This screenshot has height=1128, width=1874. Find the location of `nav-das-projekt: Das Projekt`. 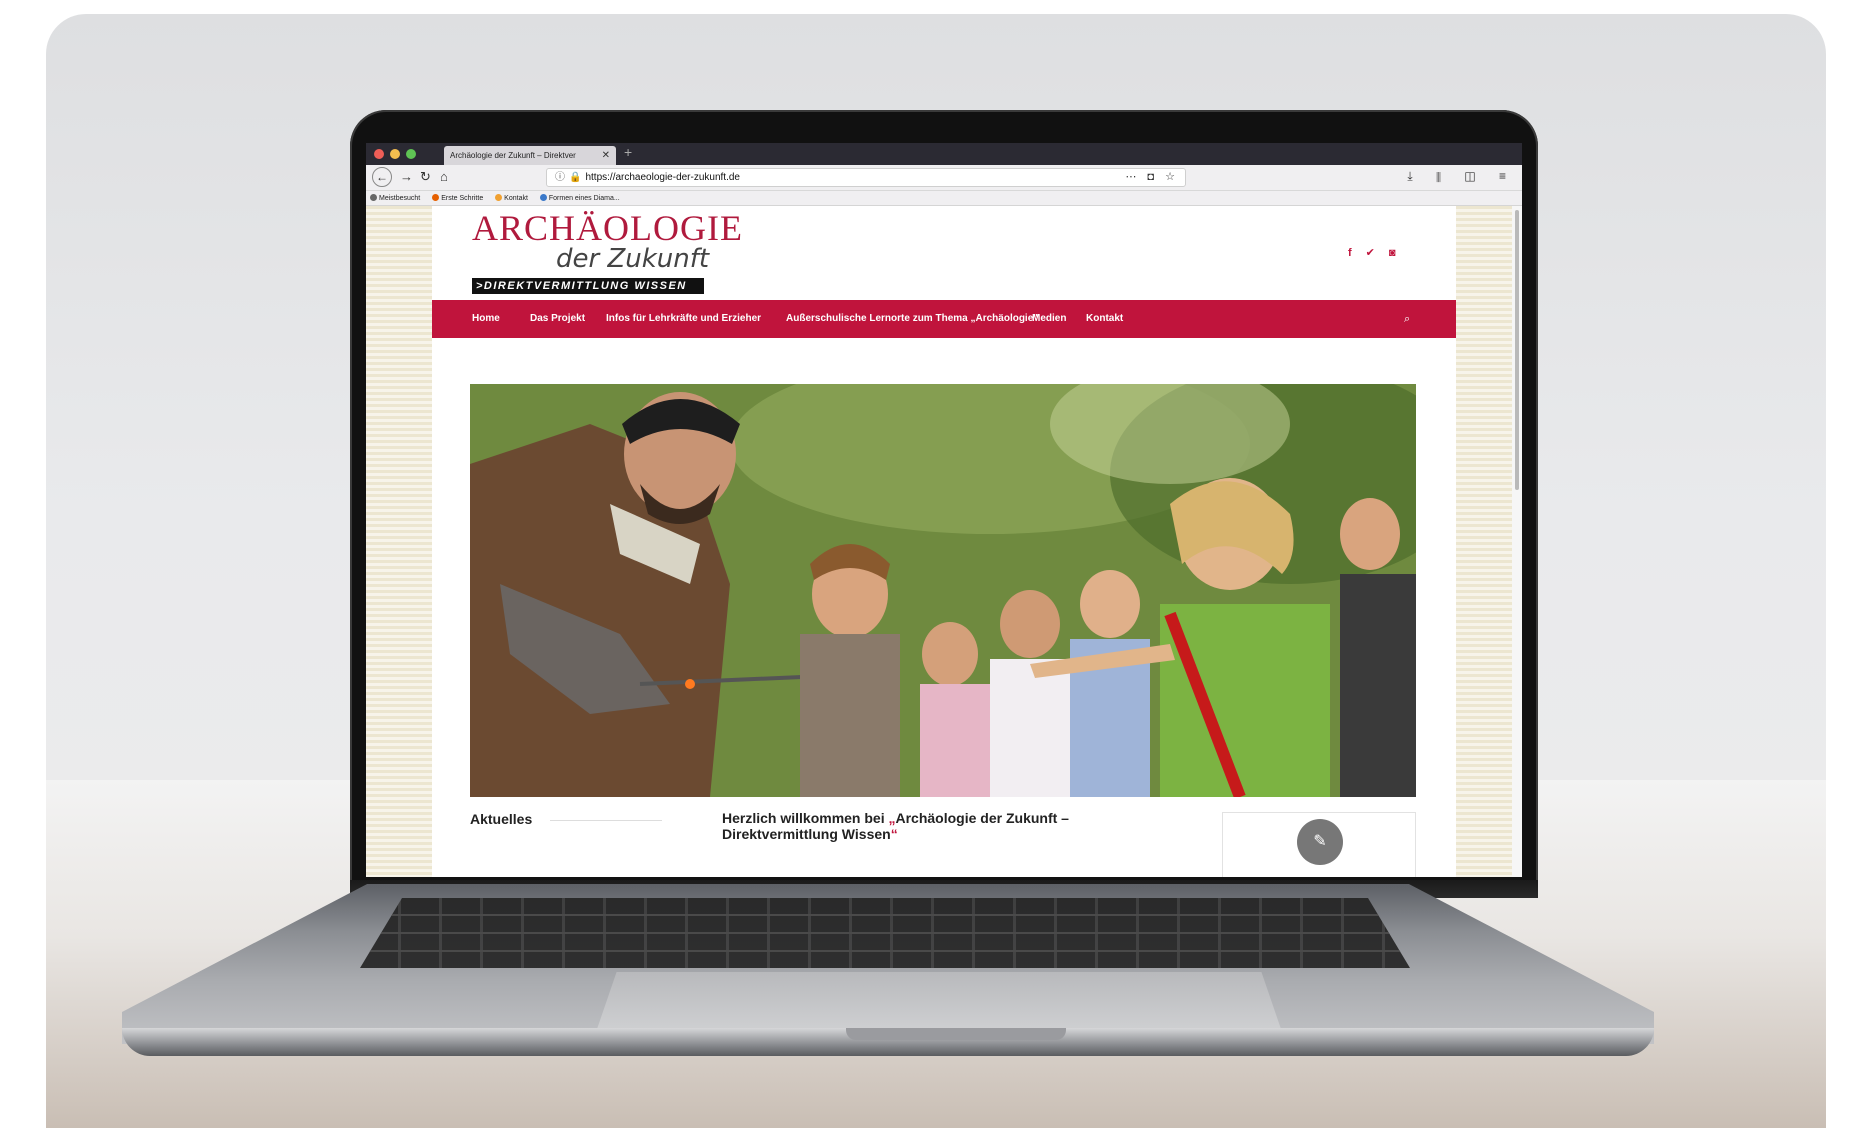

nav-das-projekt: Das Projekt is located at coordinates (557, 319).